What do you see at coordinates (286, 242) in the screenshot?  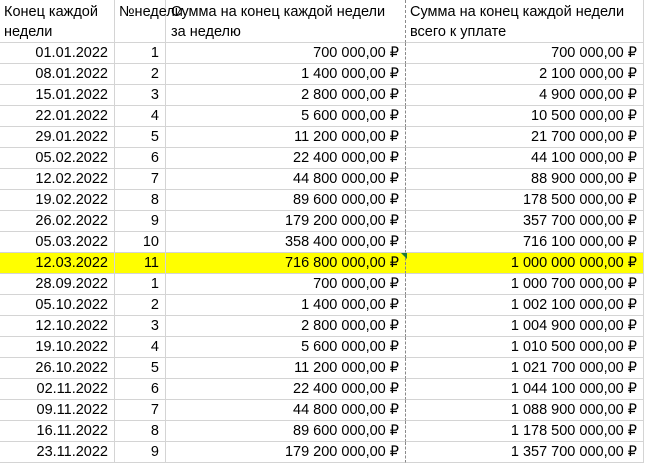 I see `weekly-sum-cell: 358 400 000,00 ₽` at bounding box center [286, 242].